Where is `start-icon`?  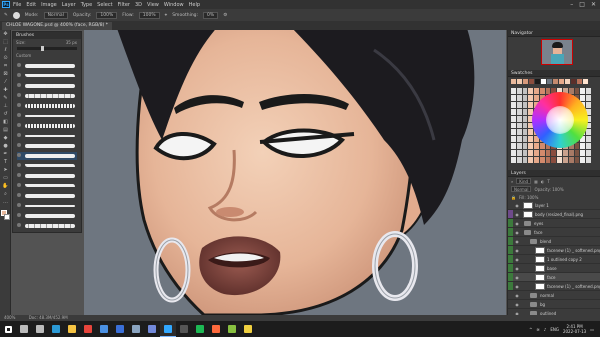
start-icon is located at coordinates (8, 329).